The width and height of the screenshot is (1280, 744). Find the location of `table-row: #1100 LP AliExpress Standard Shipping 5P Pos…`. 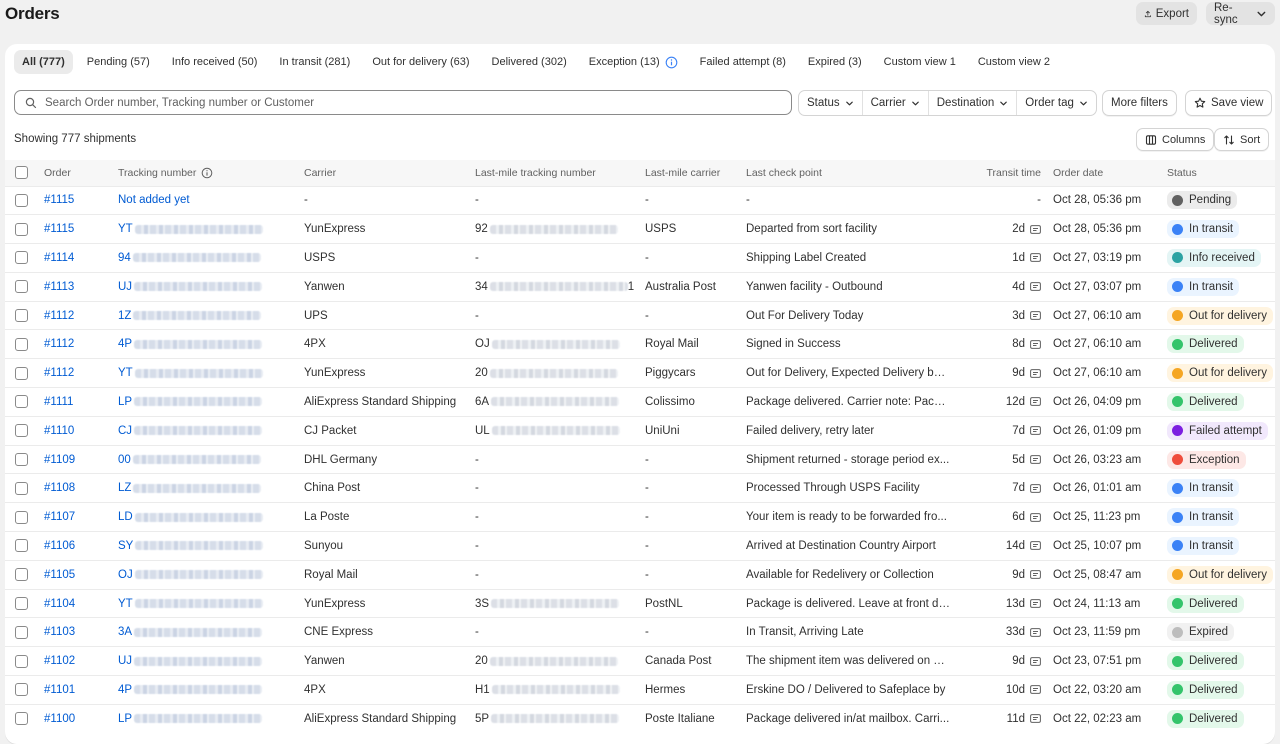

table-row: #1100 LP AliExpress Standard Shipping 5P Pos… is located at coordinates (640, 718).